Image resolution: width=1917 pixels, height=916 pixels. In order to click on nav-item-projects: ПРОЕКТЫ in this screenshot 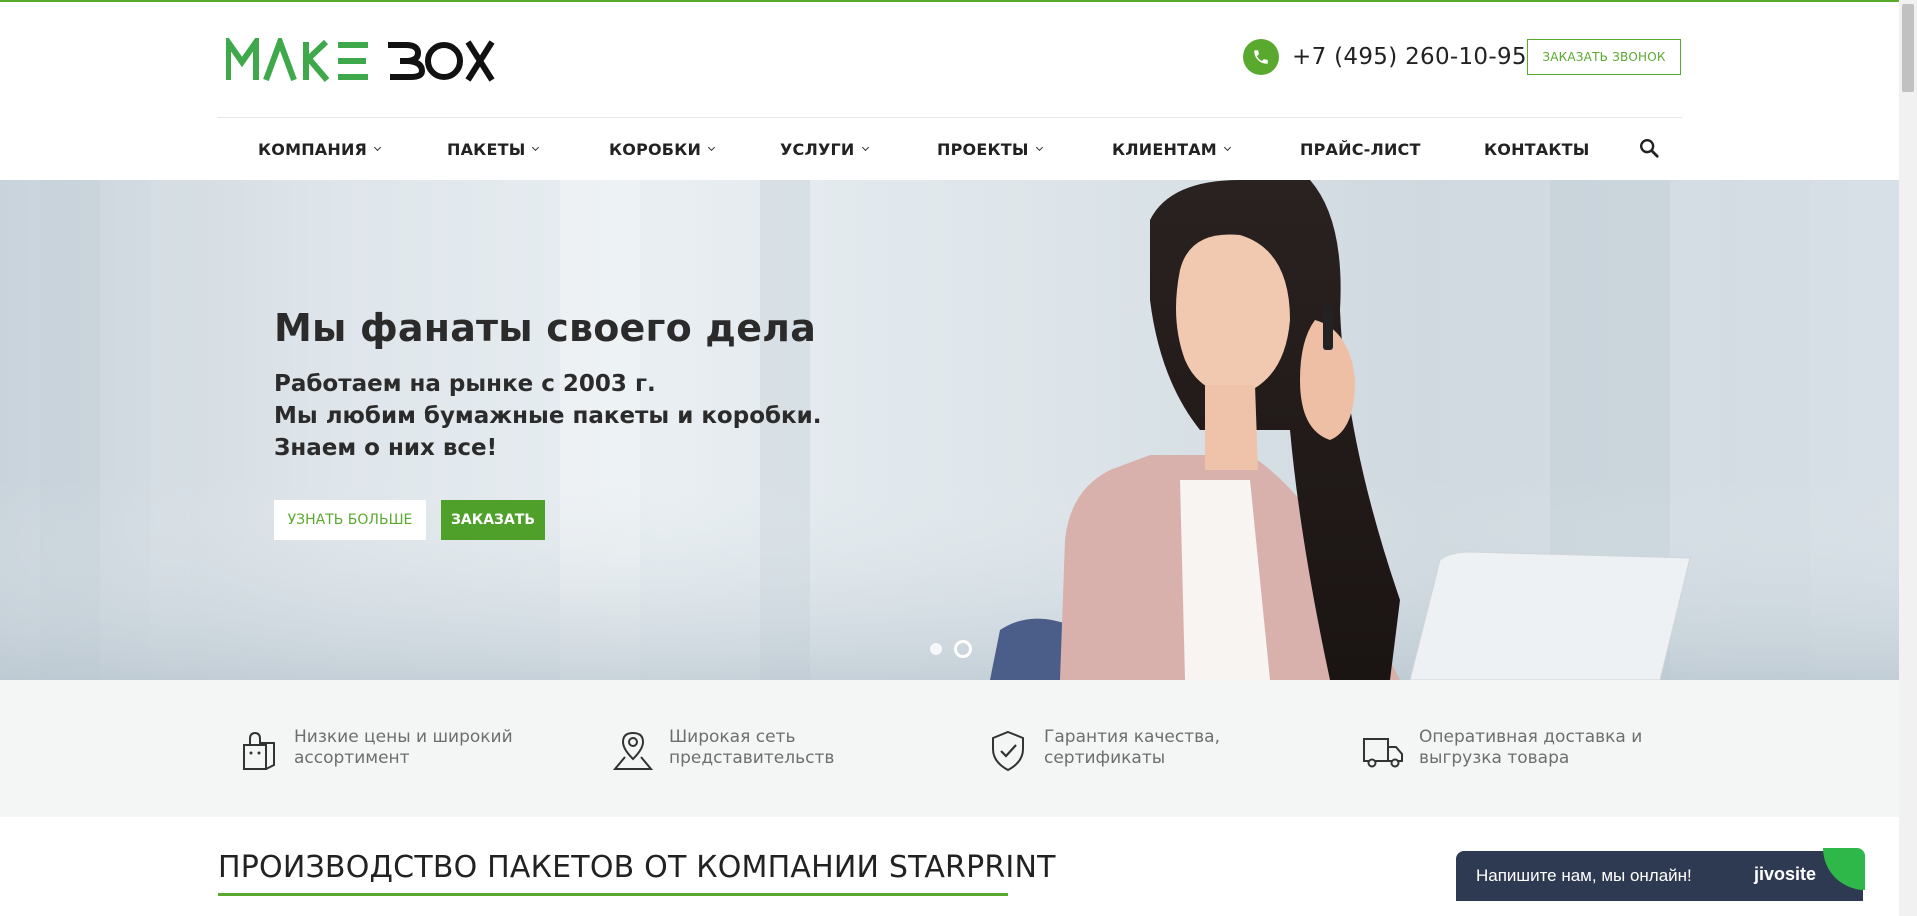, I will do `click(990, 149)`.